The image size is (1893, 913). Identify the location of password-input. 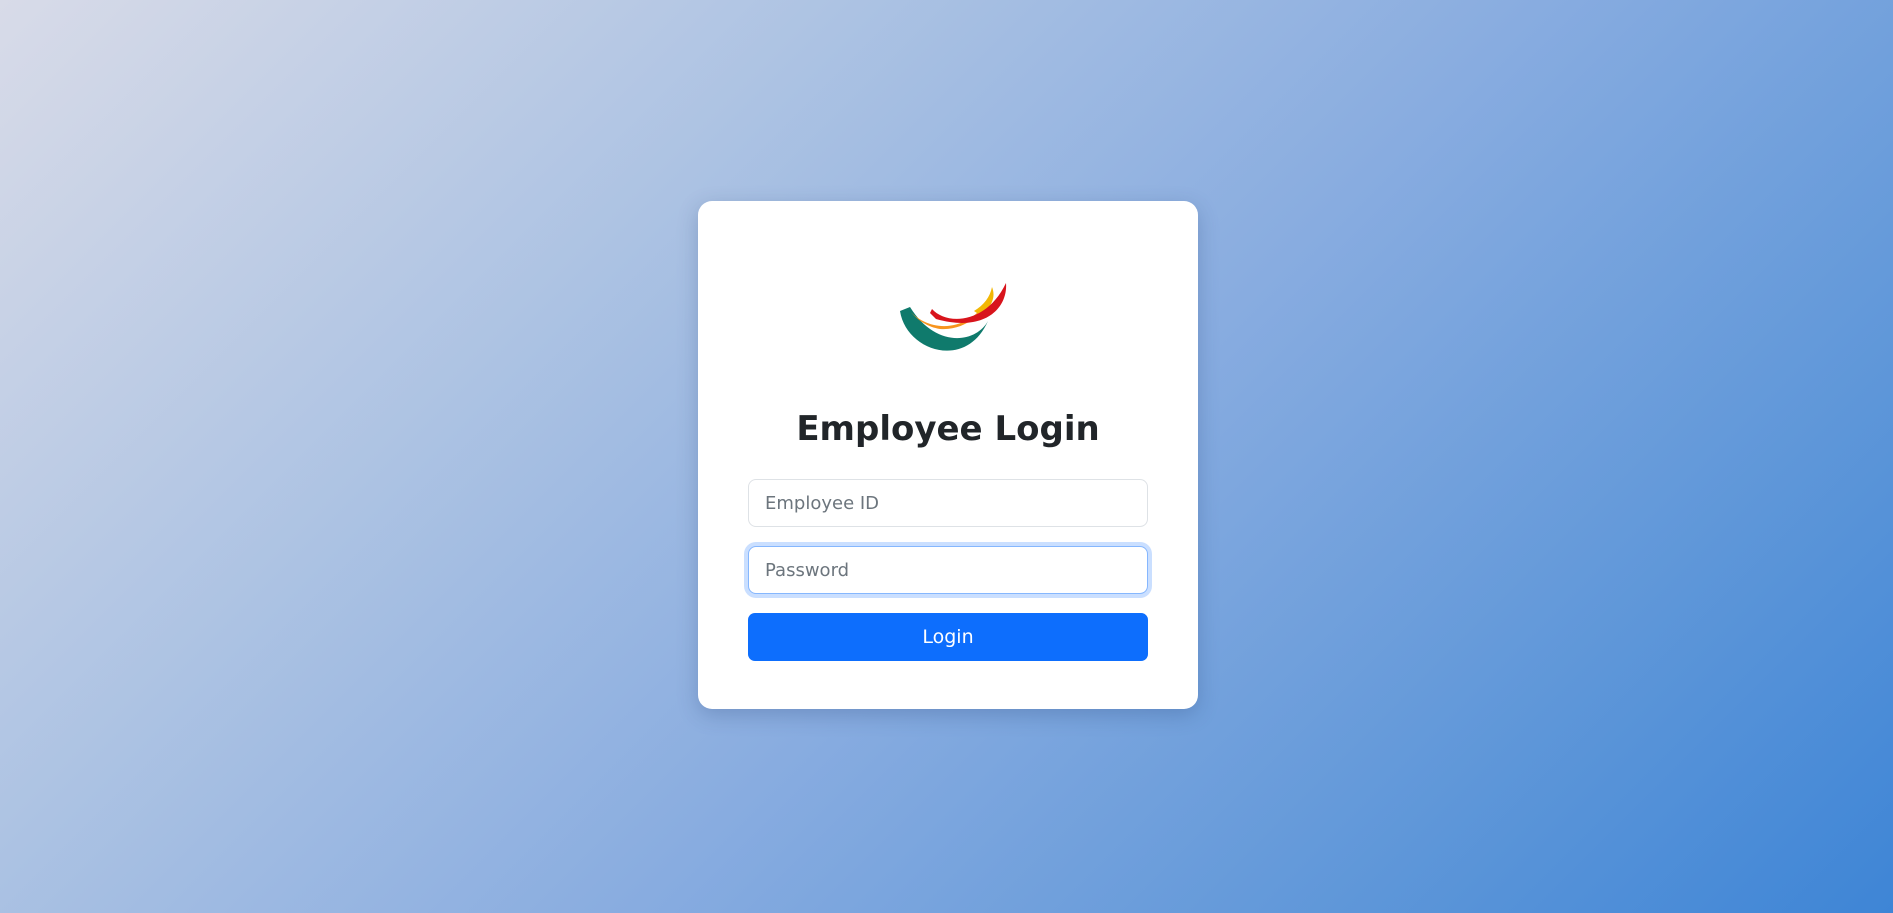
(948, 570).